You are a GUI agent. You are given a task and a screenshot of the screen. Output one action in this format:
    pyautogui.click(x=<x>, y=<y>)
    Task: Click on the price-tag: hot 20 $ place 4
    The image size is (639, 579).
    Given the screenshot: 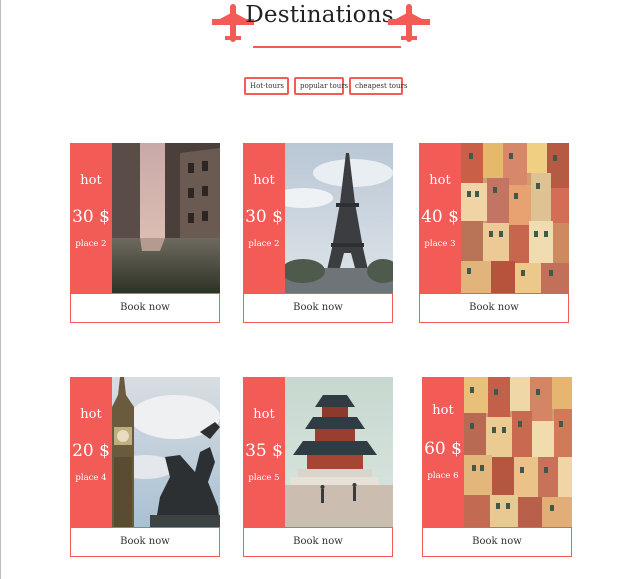 What is the action you would take?
    pyautogui.click(x=91, y=452)
    